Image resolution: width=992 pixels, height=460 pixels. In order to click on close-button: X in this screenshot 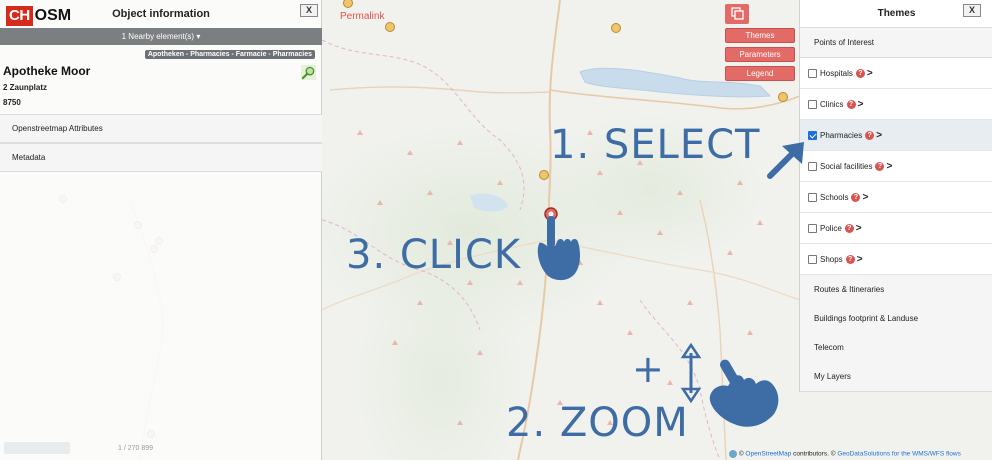, I will do `click(309, 10)`.